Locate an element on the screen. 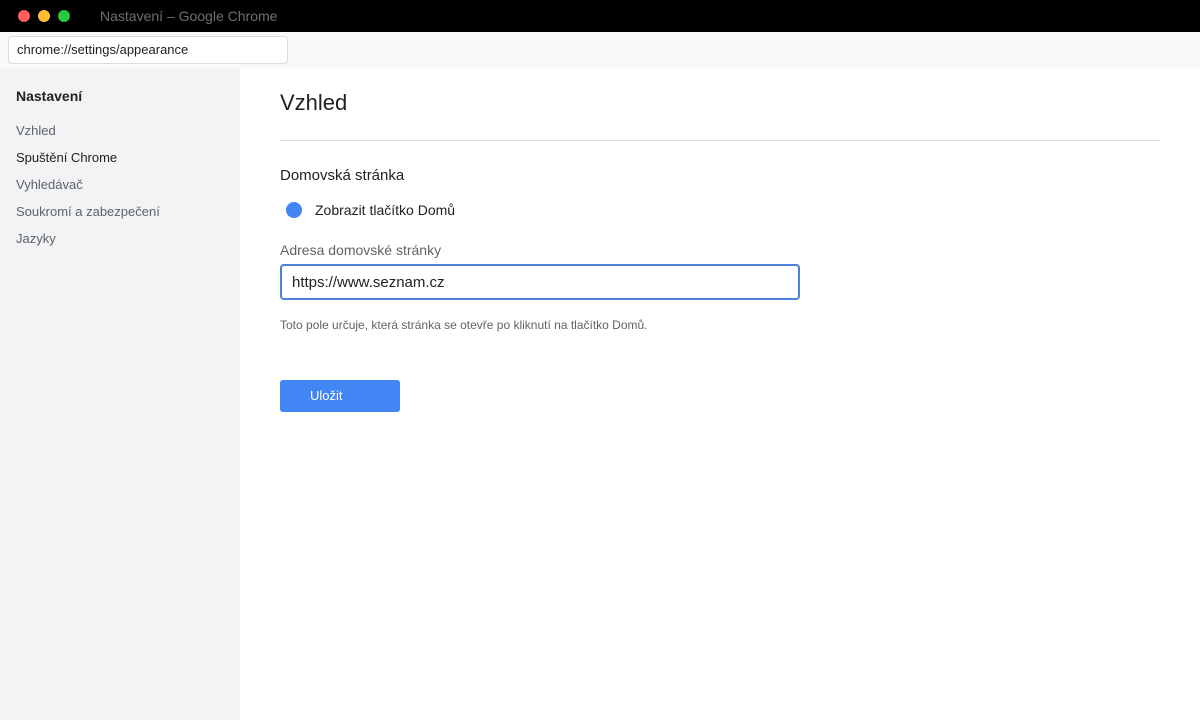 The width and height of the screenshot is (1200, 720). sidebar-title: Nastavení is located at coordinates (49, 96).